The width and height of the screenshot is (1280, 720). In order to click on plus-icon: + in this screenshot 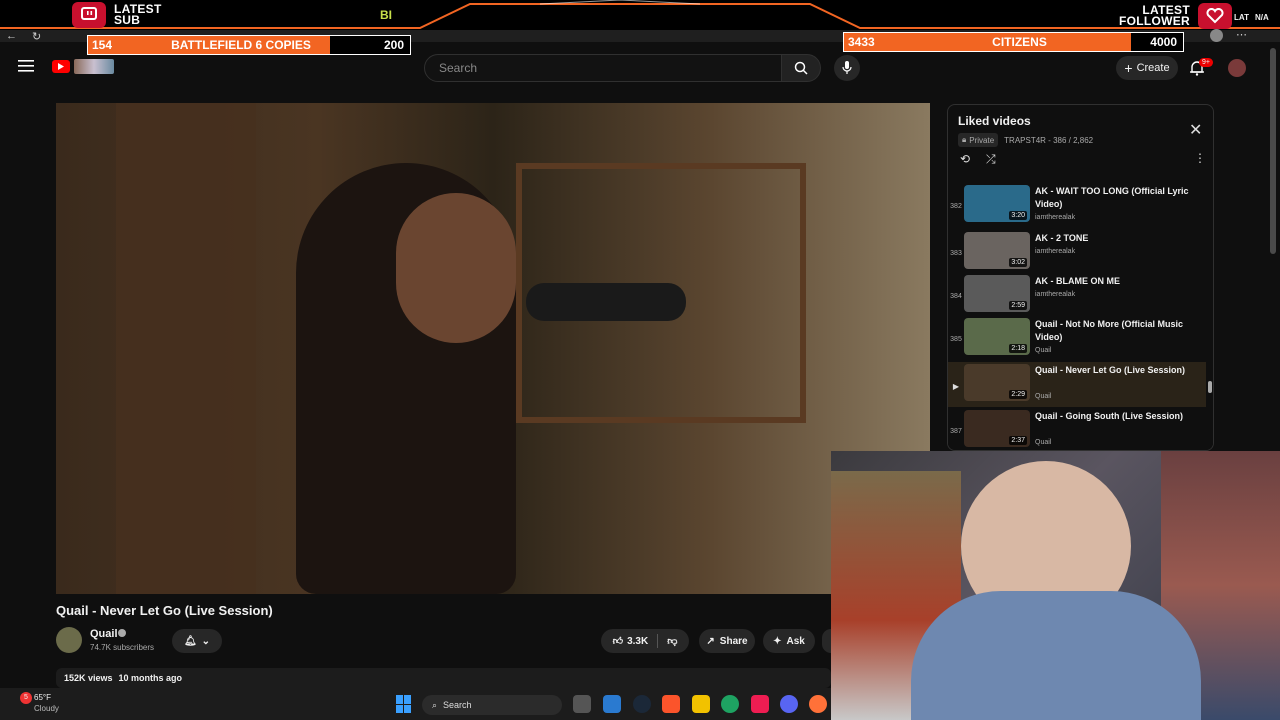, I will do `click(1128, 68)`.